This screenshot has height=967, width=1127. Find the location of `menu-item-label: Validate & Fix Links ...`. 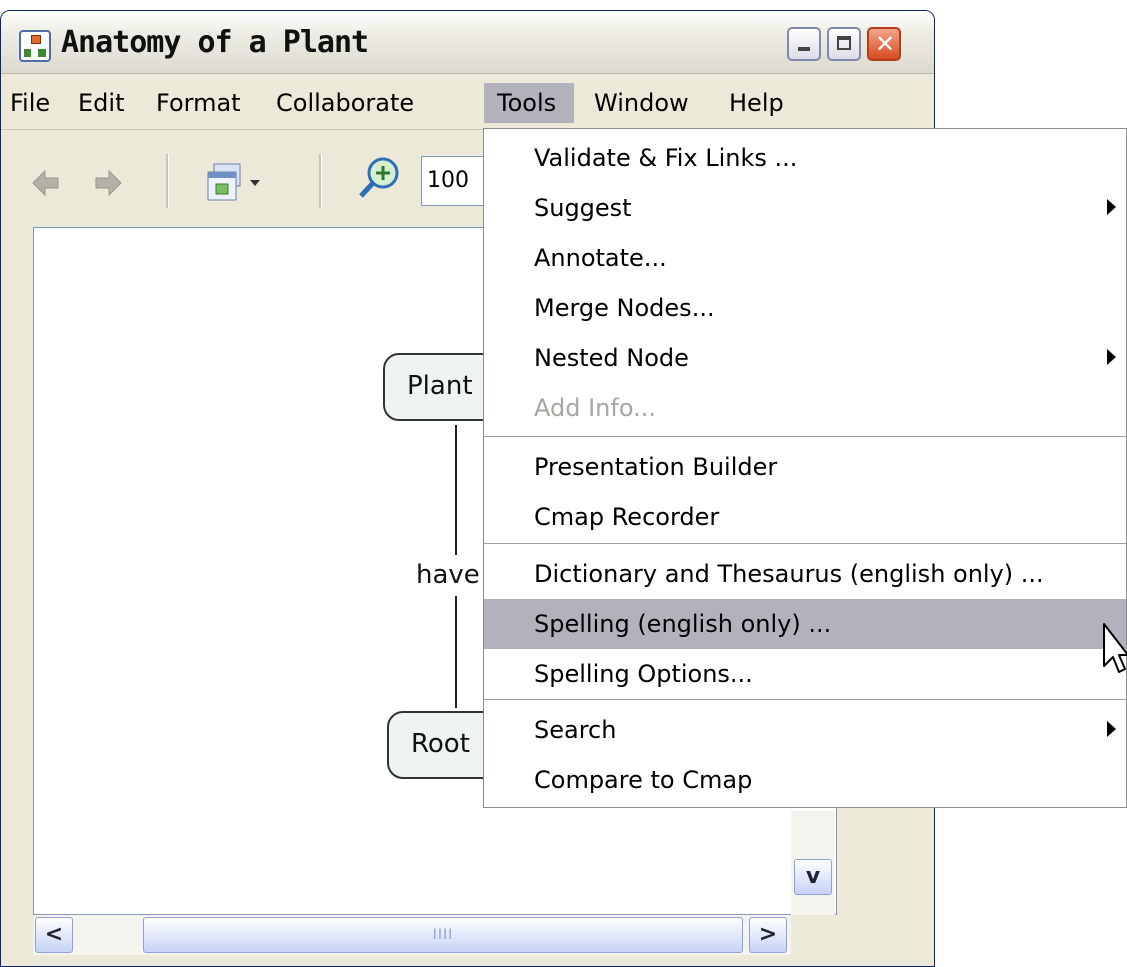

menu-item-label: Validate & Fix Links ... is located at coordinates (666, 158).